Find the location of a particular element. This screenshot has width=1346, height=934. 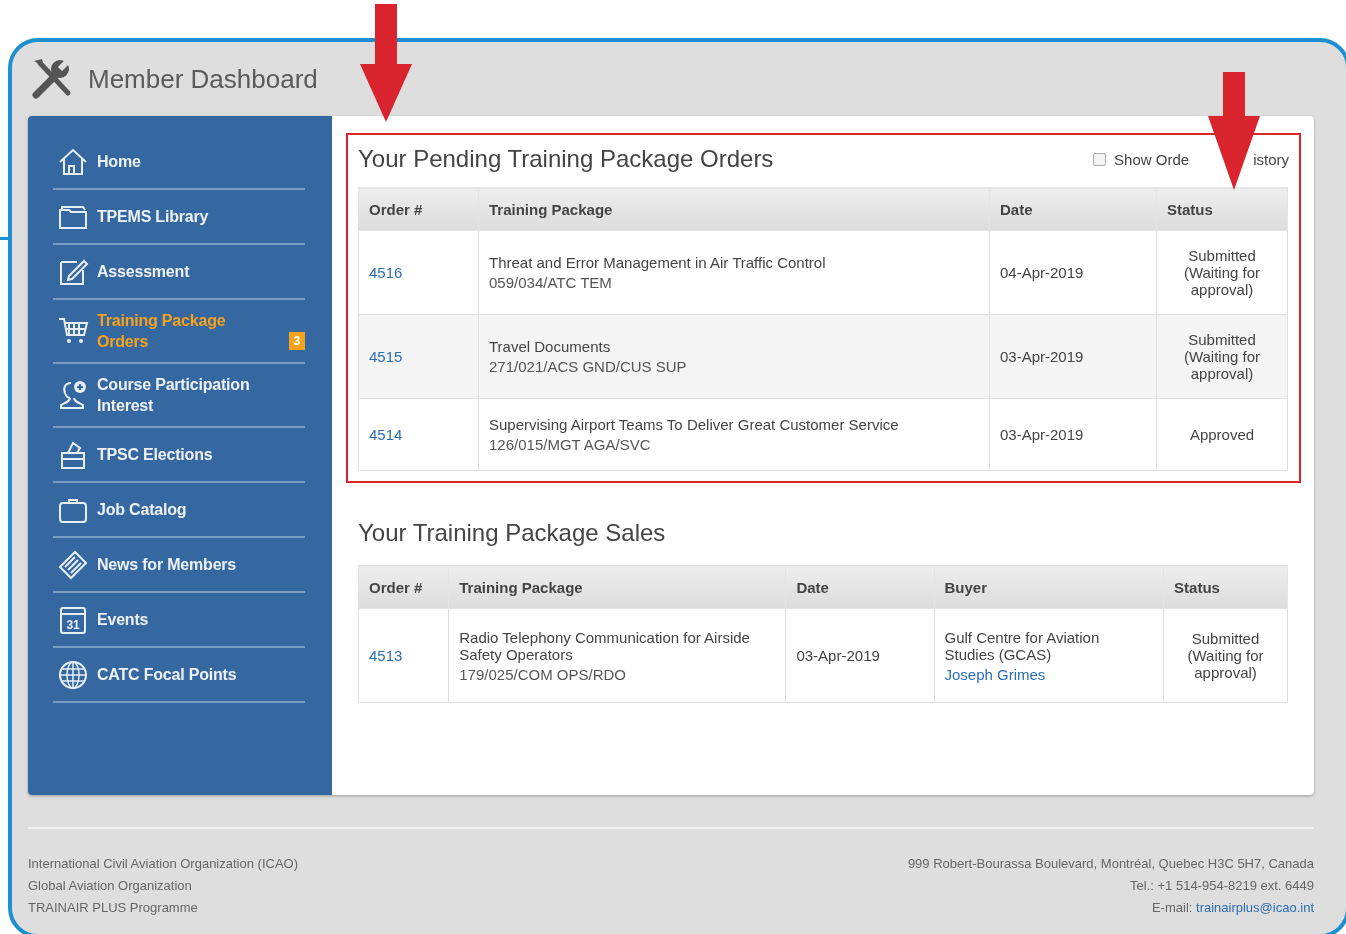

sidebar-item: Assessment is located at coordinates (179, 272).